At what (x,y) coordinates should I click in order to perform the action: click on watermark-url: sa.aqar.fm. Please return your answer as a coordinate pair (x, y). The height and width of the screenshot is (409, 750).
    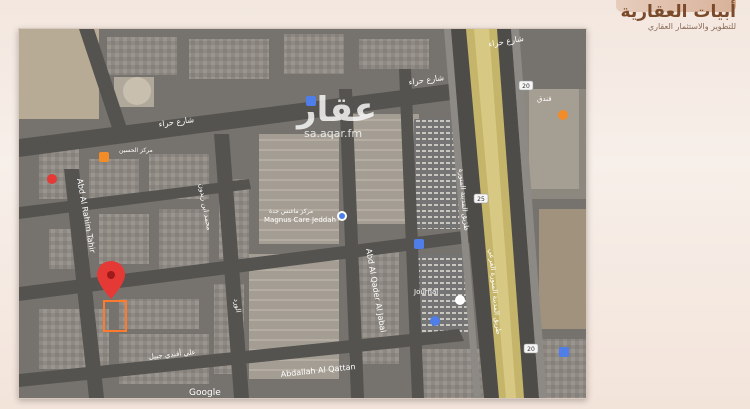
    Looking at the image, I should click on (333, 133).